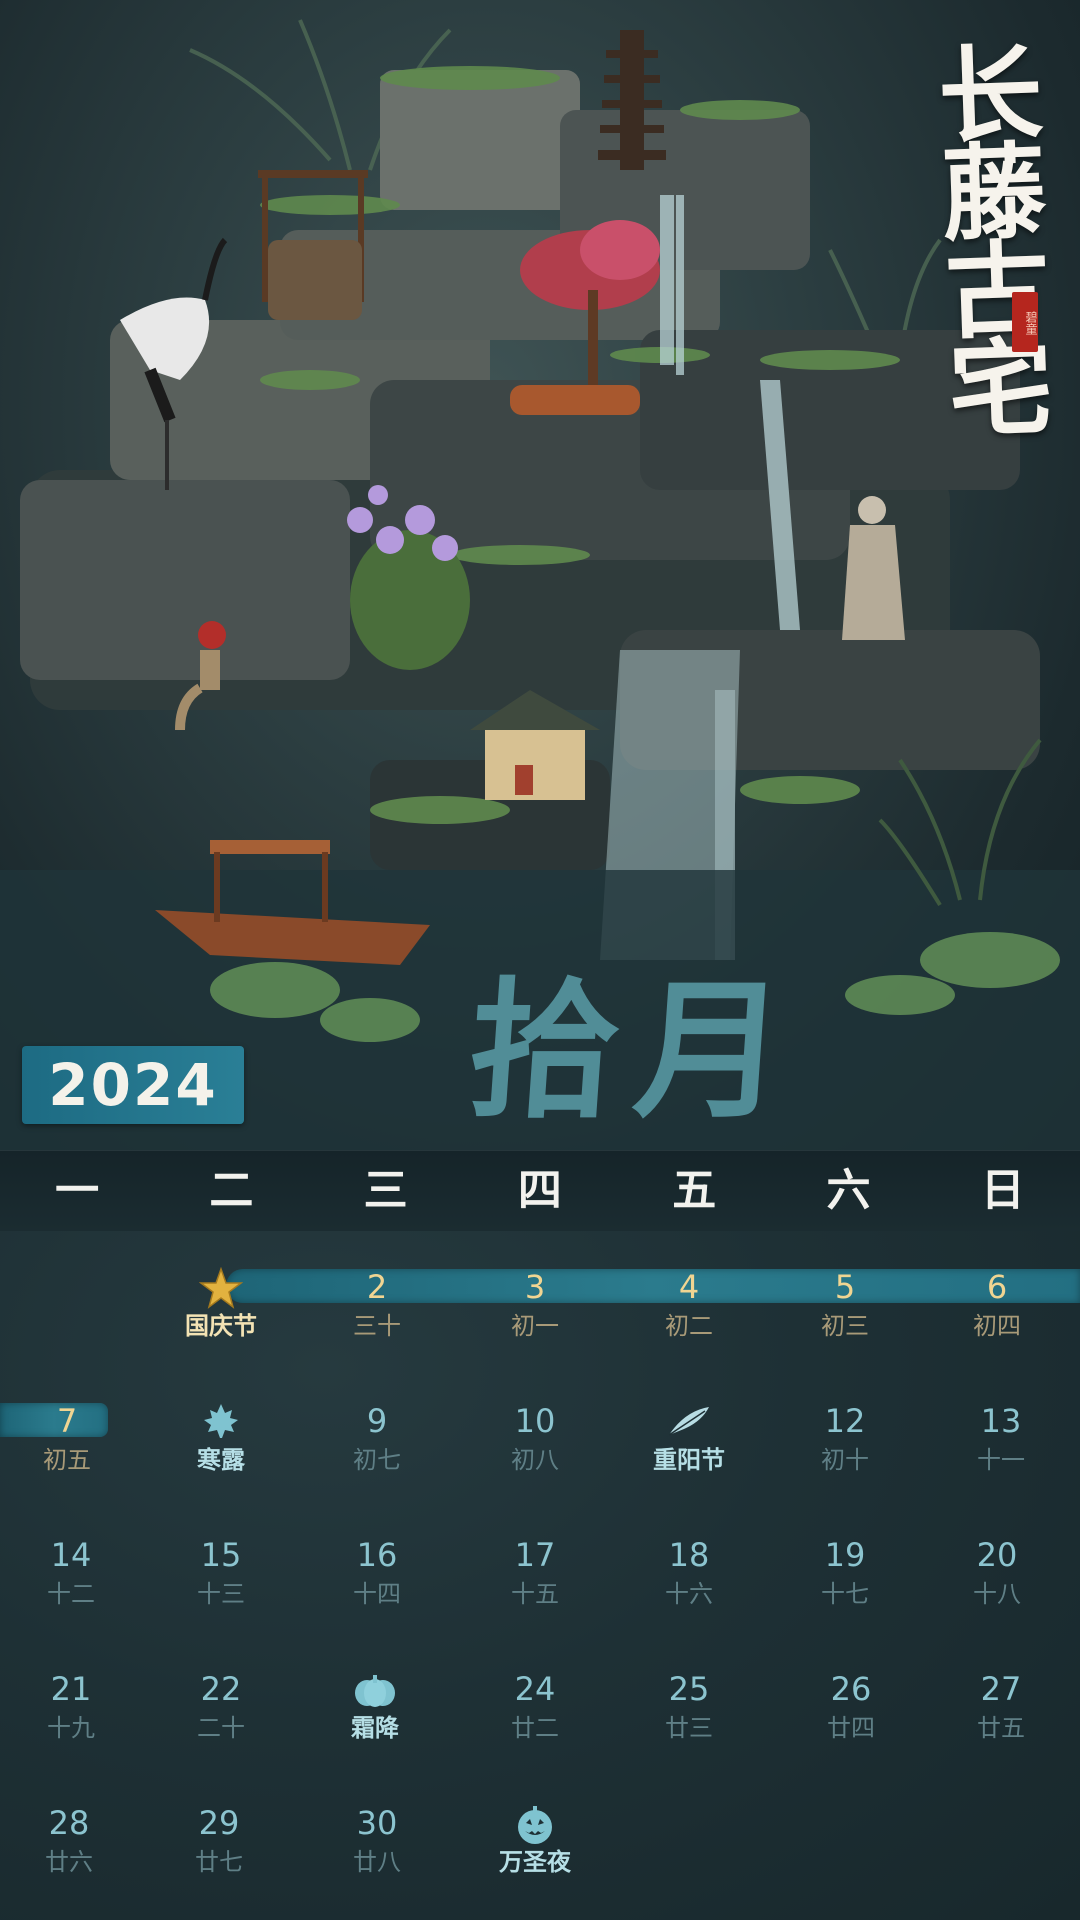  I want to click on calendar-day: 19 十七, so click(845, 1578).